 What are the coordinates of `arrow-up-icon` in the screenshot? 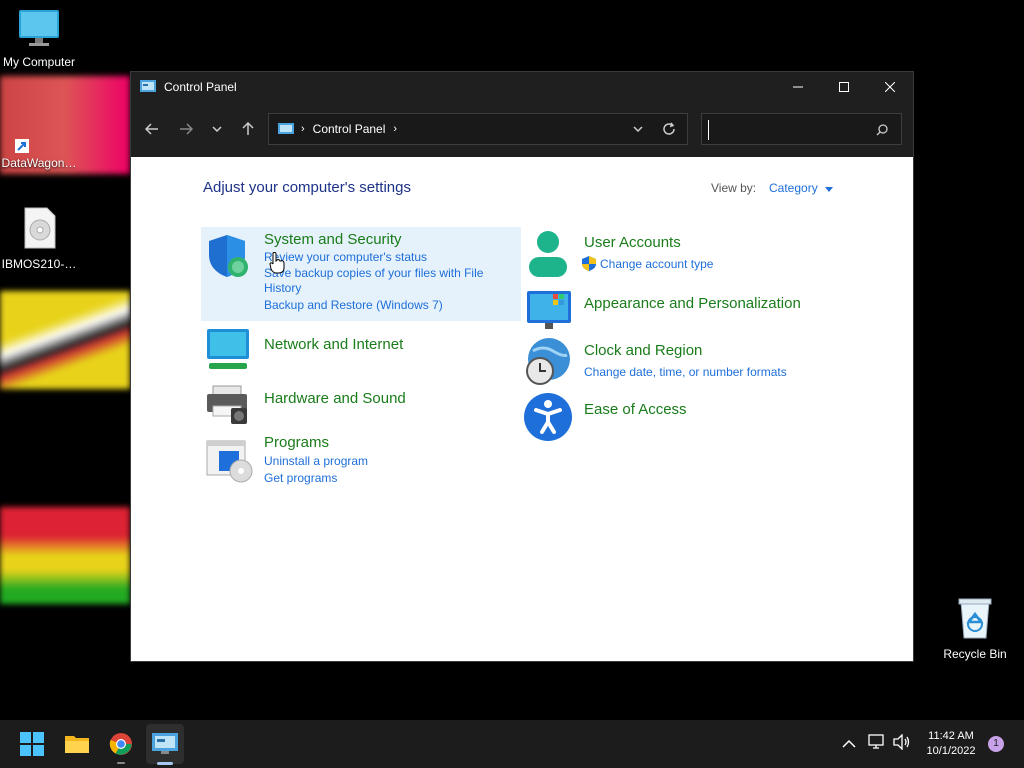 It's located at (248, 128).